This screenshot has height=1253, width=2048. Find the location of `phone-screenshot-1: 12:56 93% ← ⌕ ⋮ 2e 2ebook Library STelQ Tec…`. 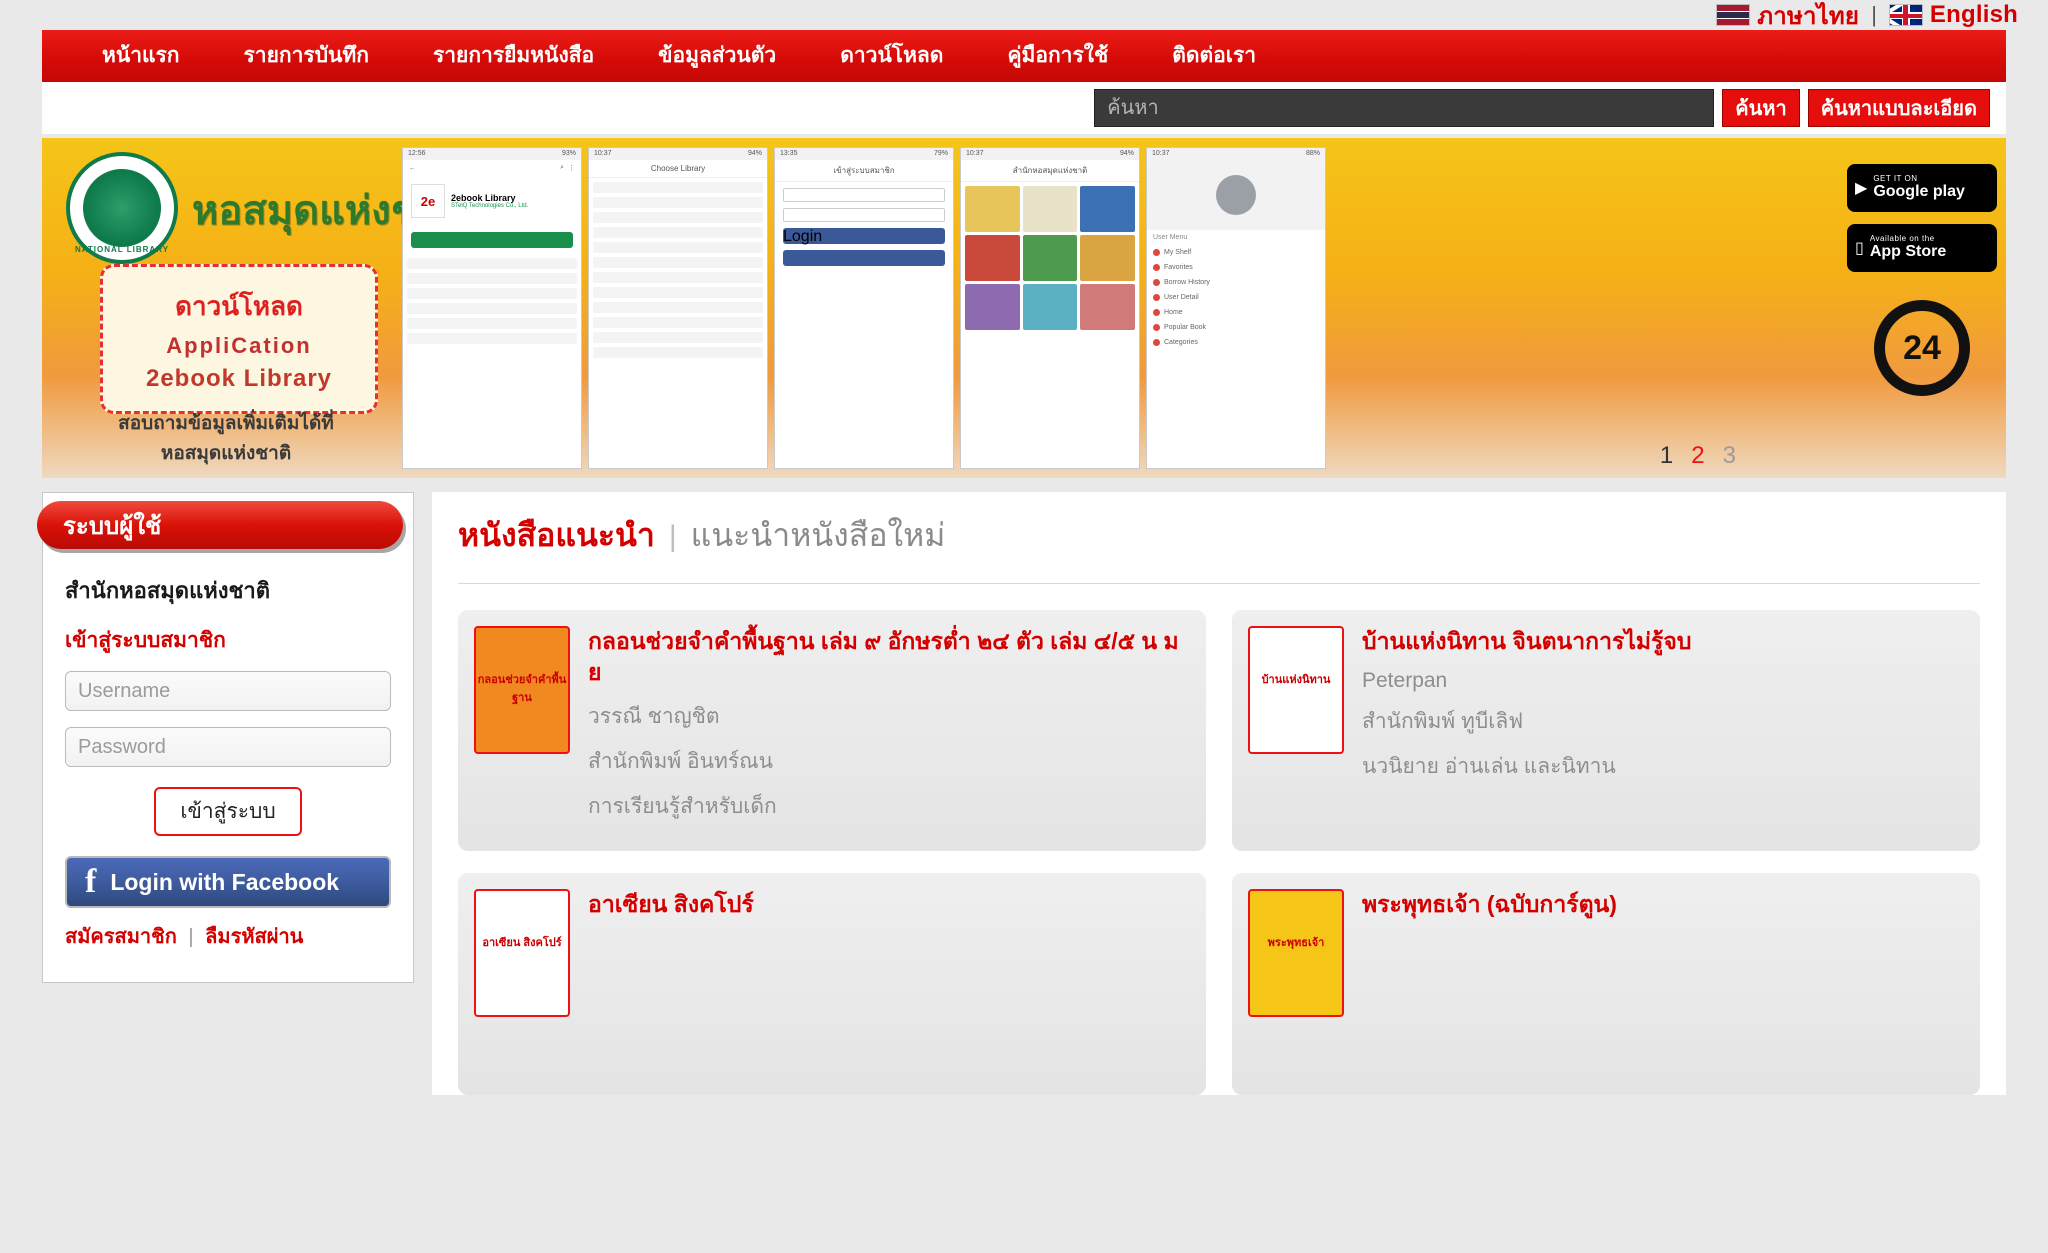

phone-screenshot-1: 12:56 93% ← ⌕ ⋮ 2e 2ebook Library STelQ Tec… is located at coordinates (492, 308).